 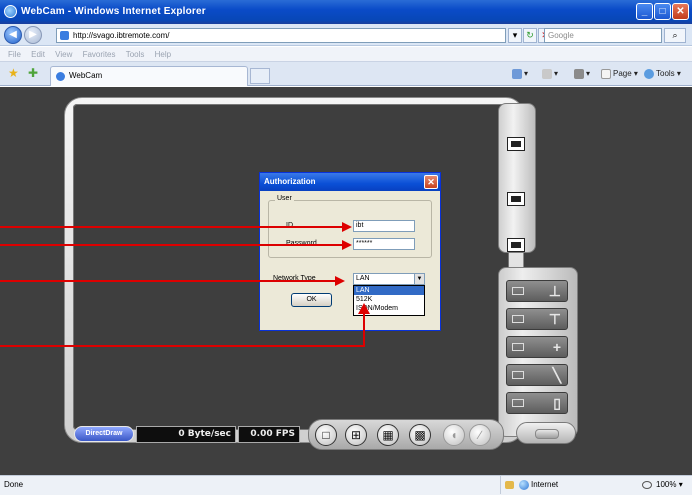 What do you see at coordinates (524, 485) in the screenshot?
I see `globe-icon` at bounding box center [524, 485].